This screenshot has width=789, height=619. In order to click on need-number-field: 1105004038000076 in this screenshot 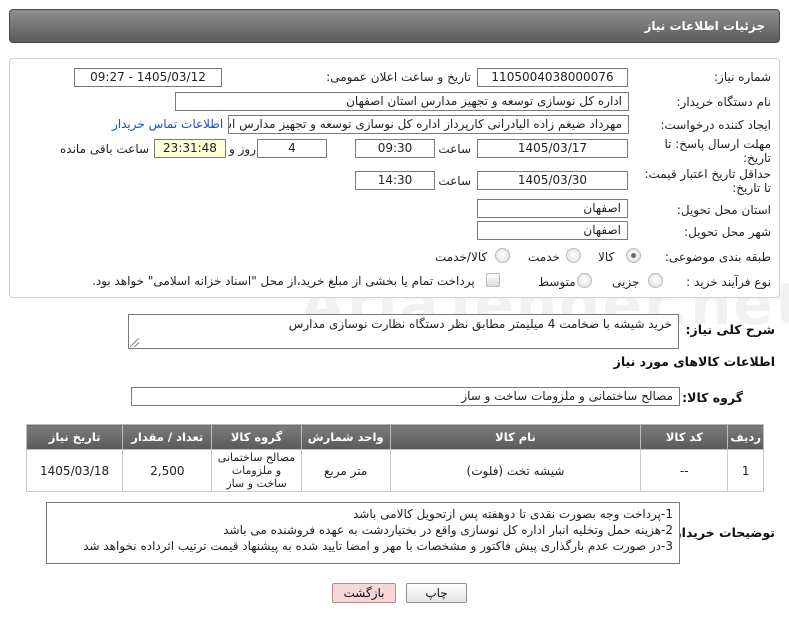, I will do `click(552, 77)`.